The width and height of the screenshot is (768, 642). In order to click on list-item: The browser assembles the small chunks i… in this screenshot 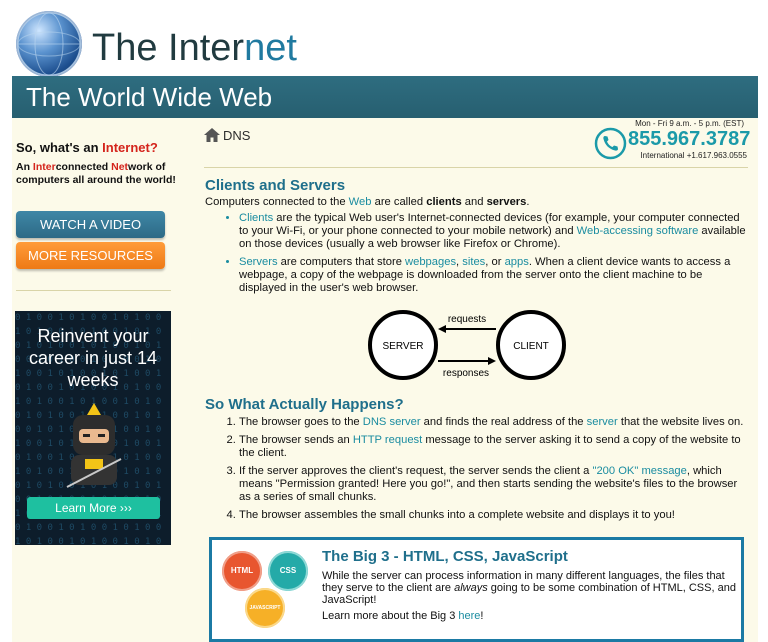, I will do `click(494, 515)`.